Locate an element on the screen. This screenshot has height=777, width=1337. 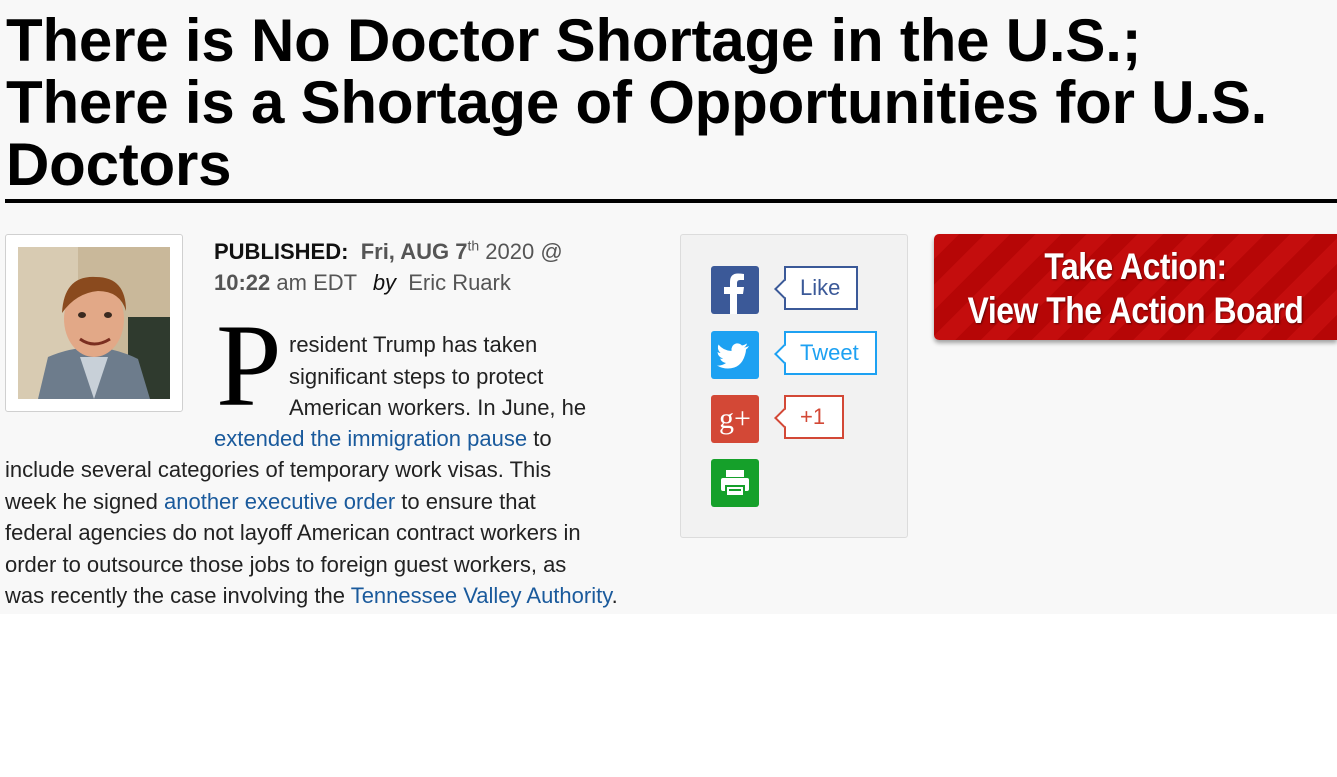
take-action-banner: Take Action: View The Action Board is located at coordinates (1135, 287).